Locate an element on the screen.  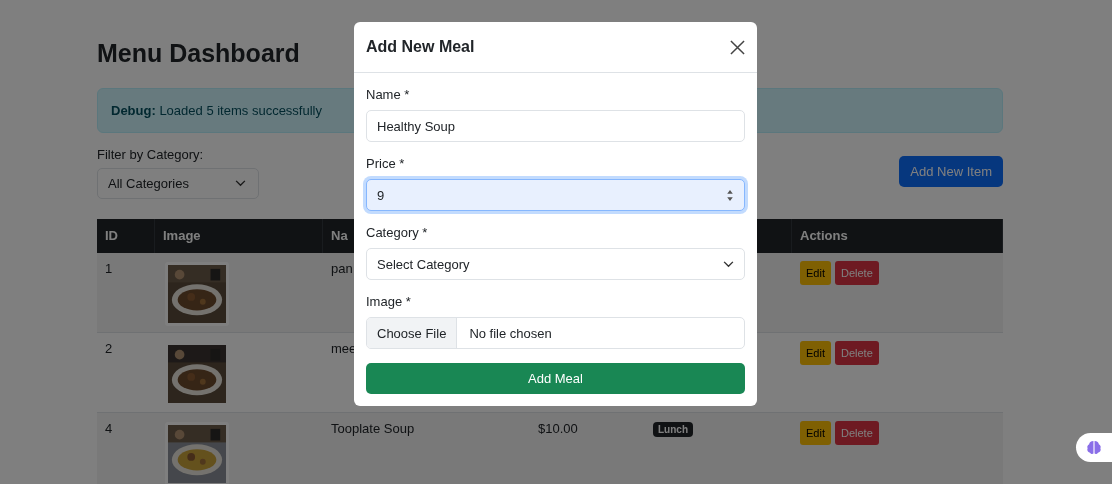
field-label: Name * is located at coordinates (388, 94).